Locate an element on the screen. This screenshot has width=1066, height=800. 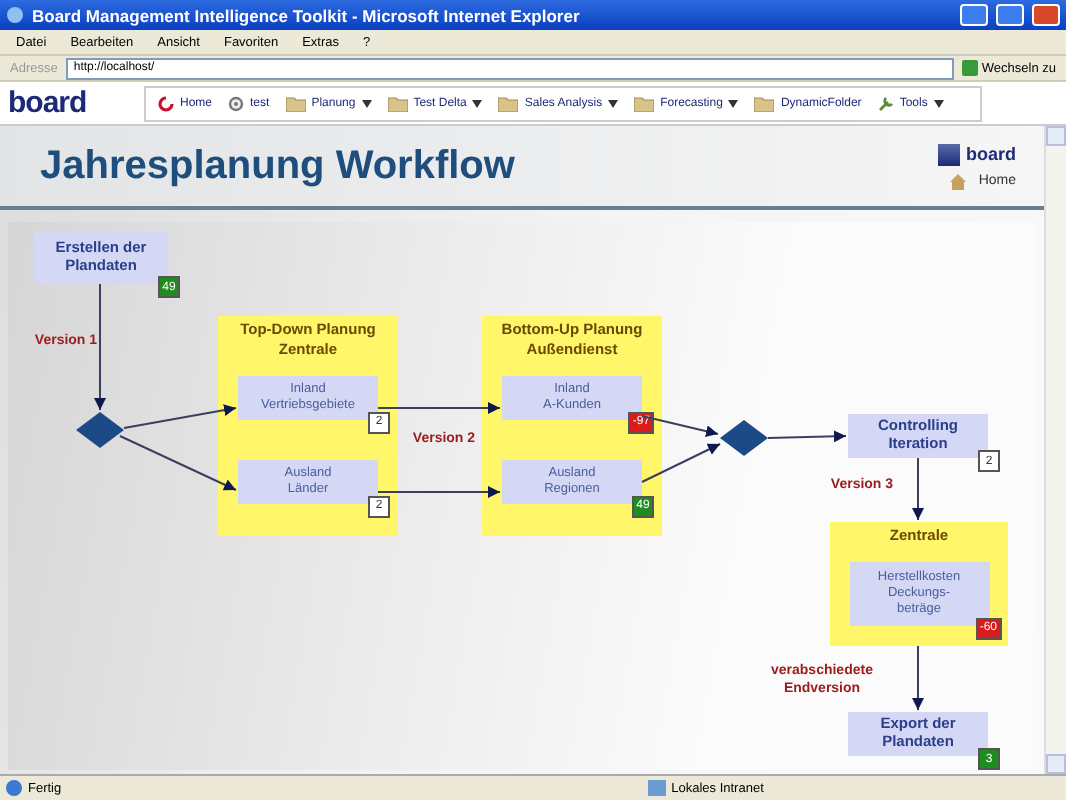
house-icon is located at coordinates (958, 181).